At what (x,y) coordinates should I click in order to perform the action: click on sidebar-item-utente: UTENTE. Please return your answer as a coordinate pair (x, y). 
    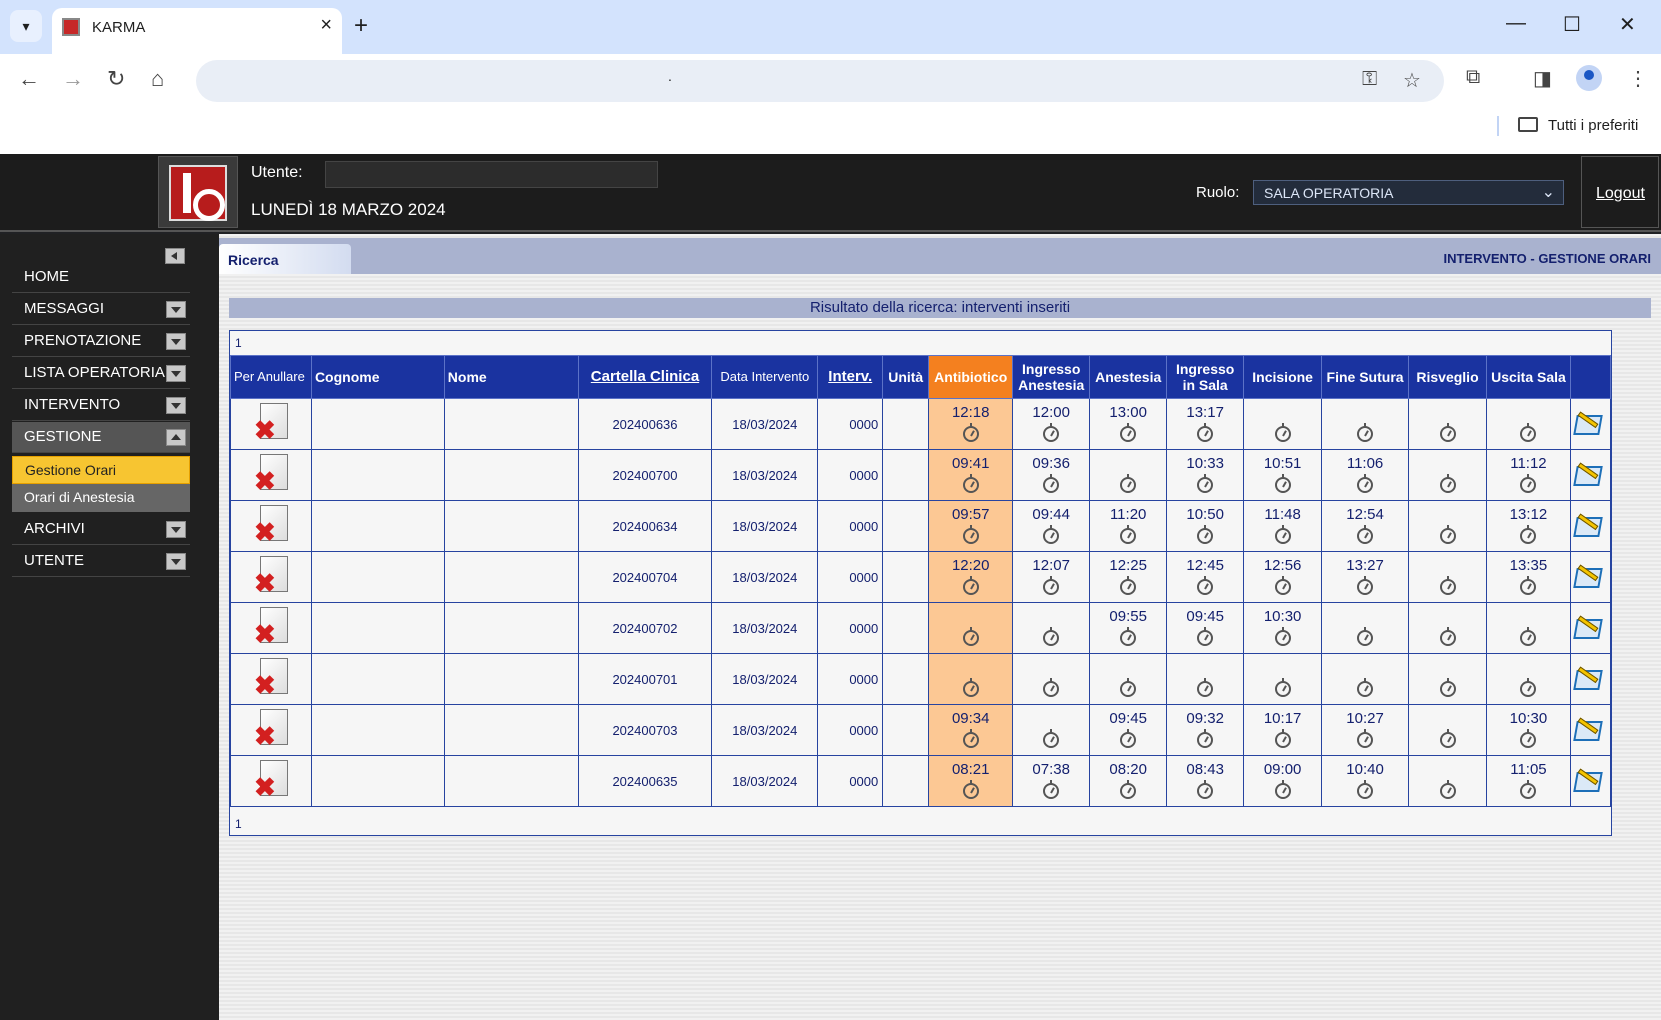
    Looking at the image, I should click on (101, 561).